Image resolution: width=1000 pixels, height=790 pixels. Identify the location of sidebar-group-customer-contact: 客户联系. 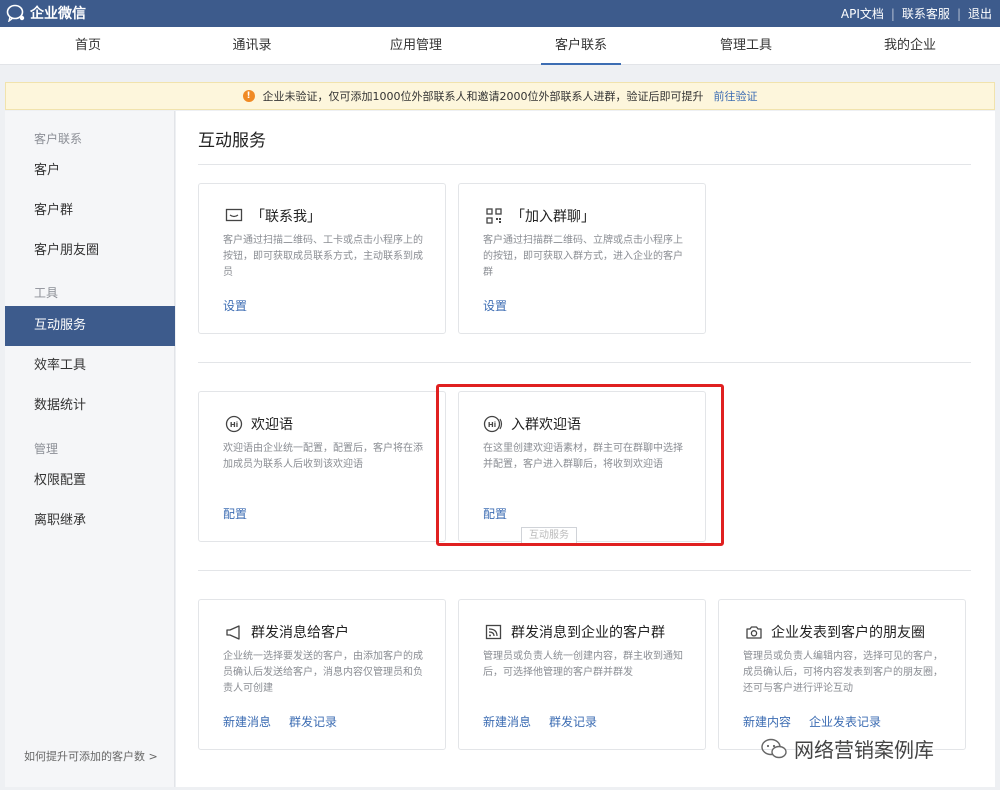
(58, 139).